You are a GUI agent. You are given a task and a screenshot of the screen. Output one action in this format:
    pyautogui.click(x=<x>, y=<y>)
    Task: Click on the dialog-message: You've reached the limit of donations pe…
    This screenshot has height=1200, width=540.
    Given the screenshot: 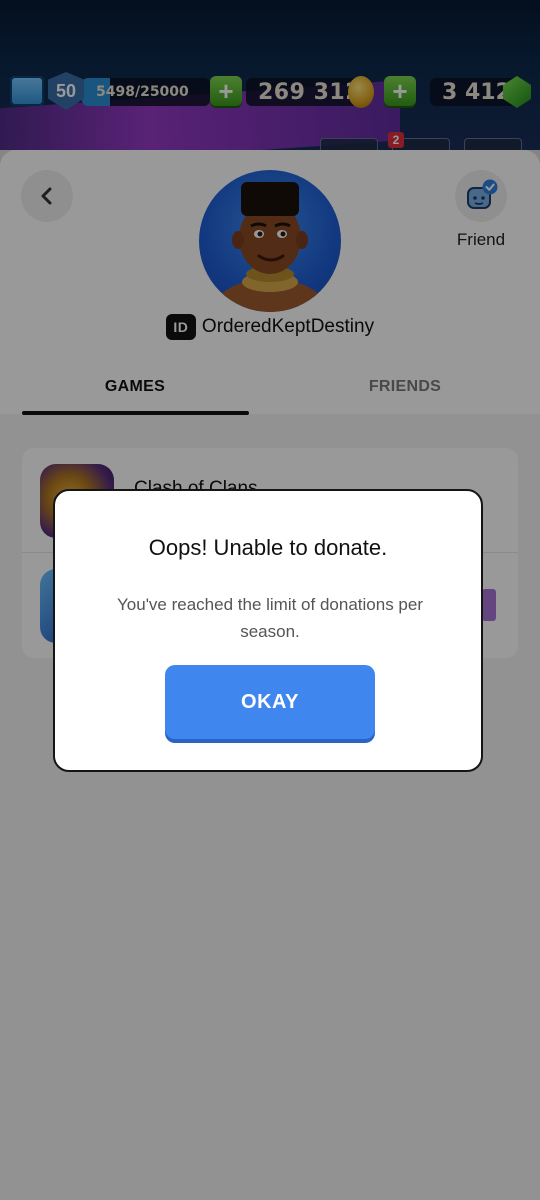 What is the action you would take?
    pyautogui.click(x=270, y=618)
    